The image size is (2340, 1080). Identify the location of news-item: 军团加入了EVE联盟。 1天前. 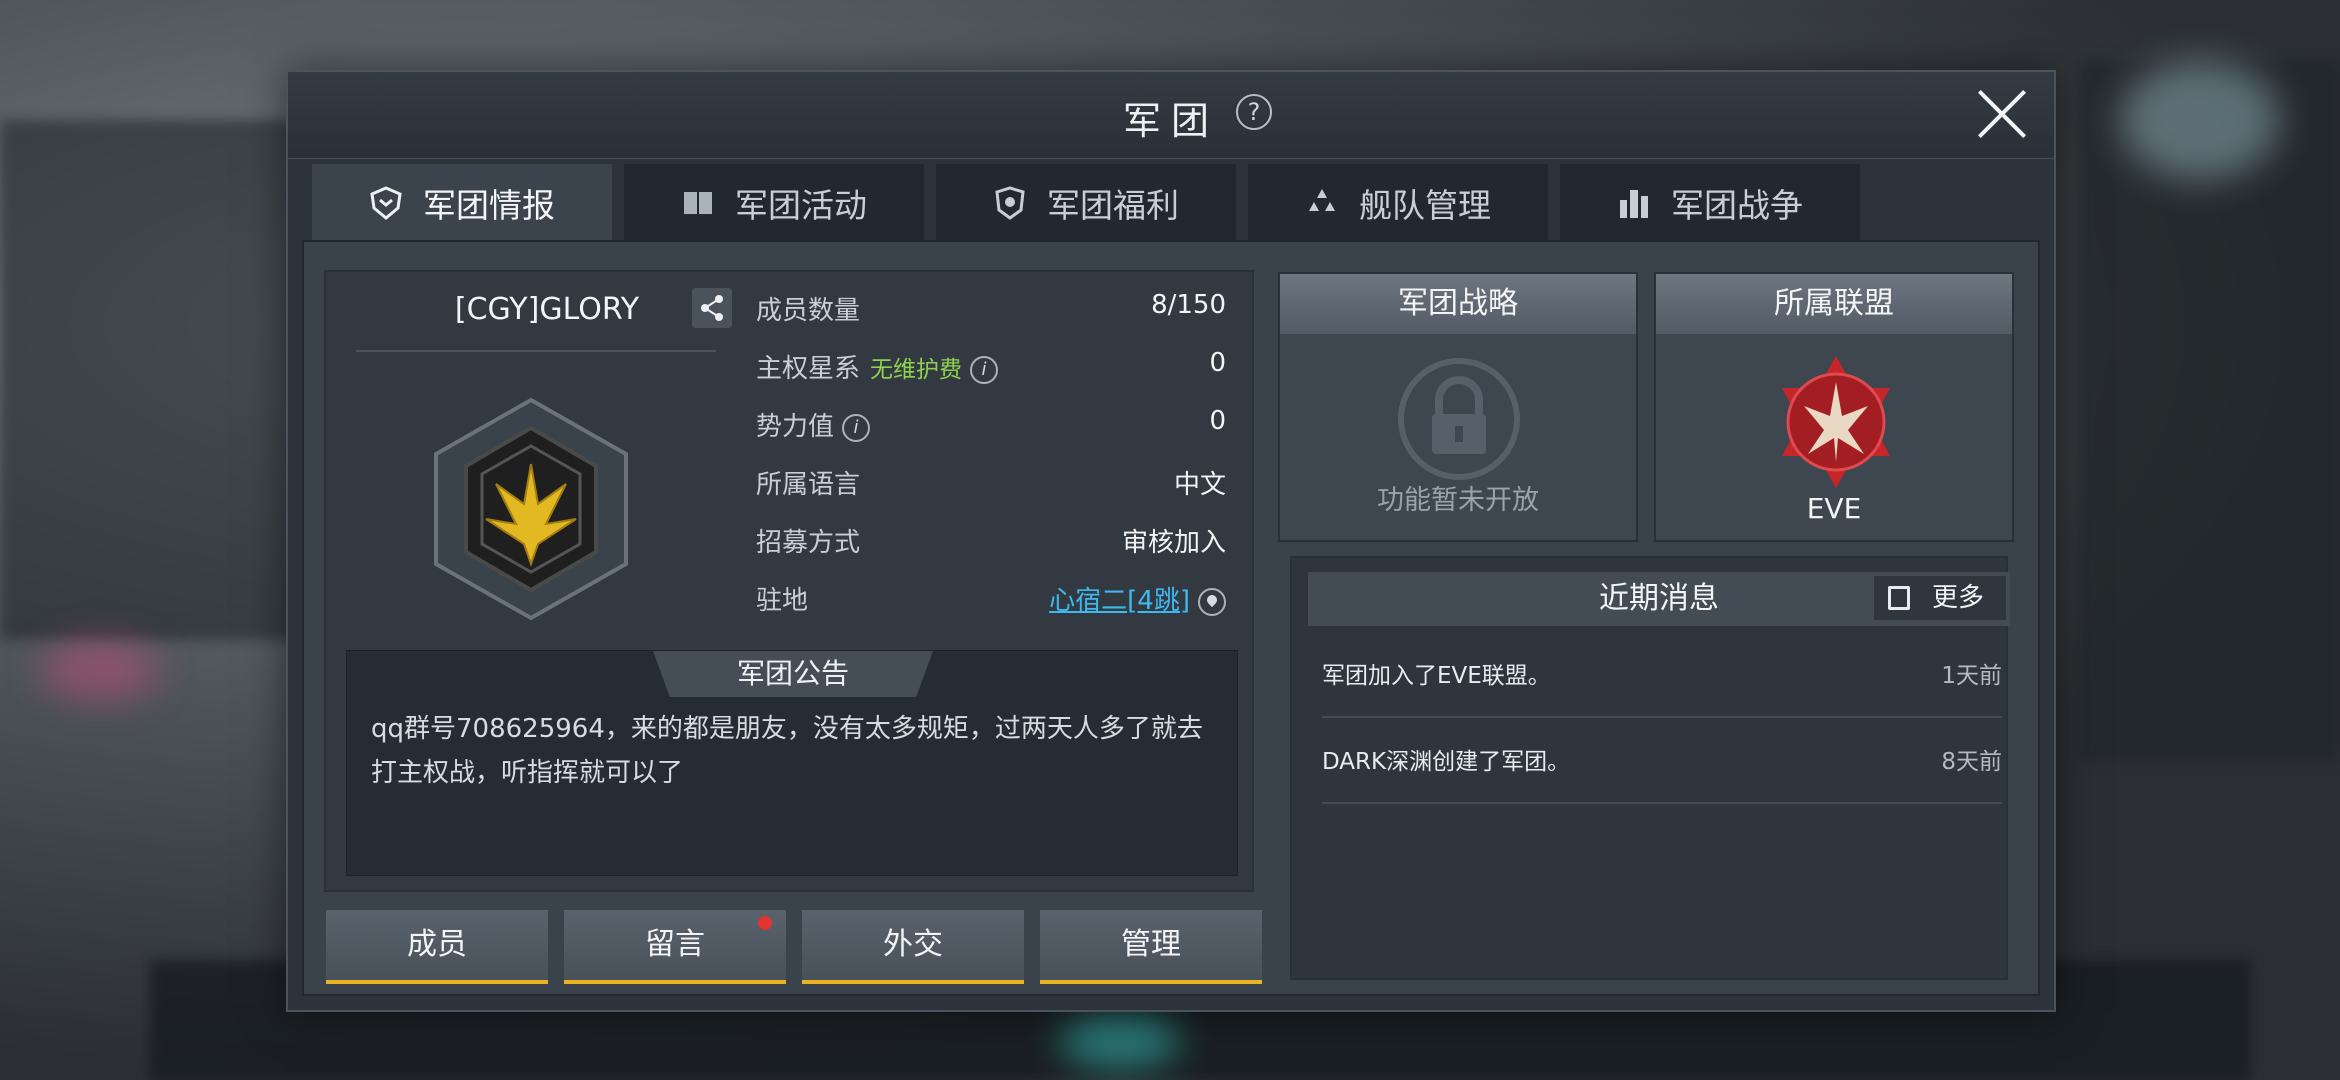
(1662, 674).